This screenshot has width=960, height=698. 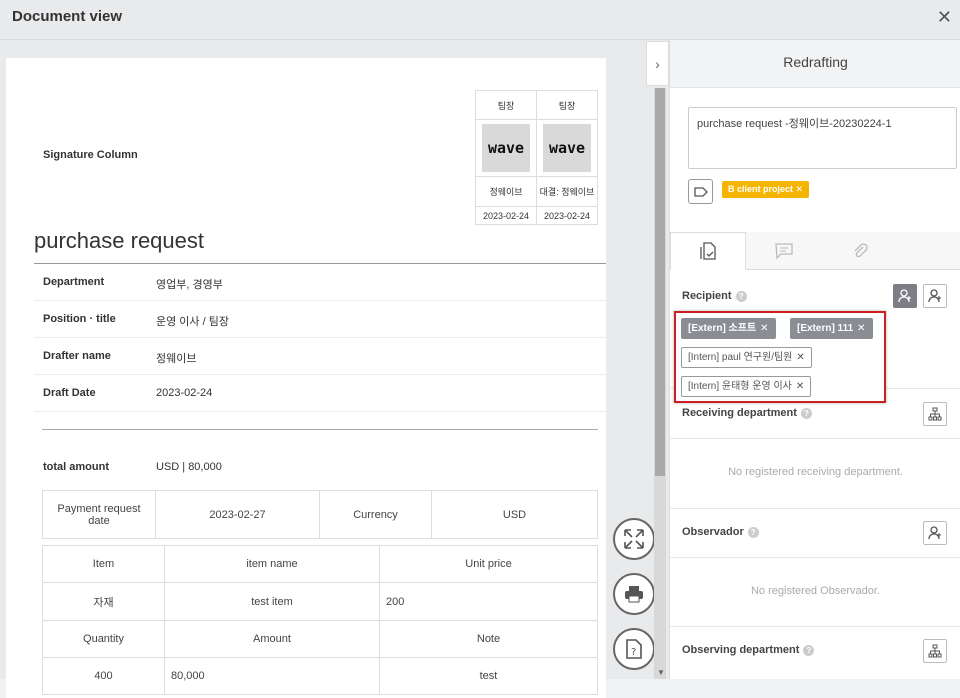 What do you see at coordinates (99, 514) in the screenshot?
I see `payment-label: Payment request date` at bounding box center [99, 514].